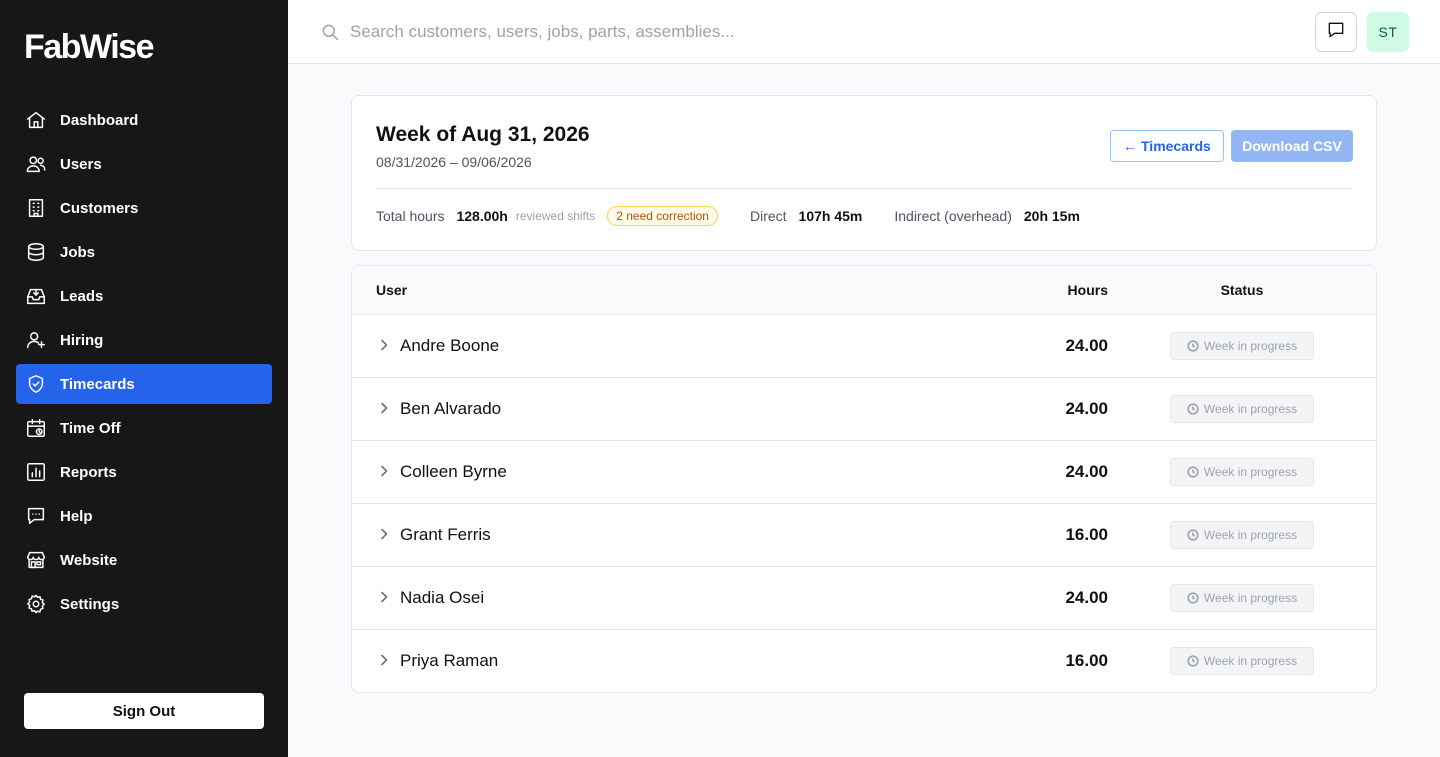 The width and height of the screenshot is (1440, 757). What do you see at coordinates (36, 516) in the screenshot?
I see `chat-bubble-icon` at bounding box center [36, 516].